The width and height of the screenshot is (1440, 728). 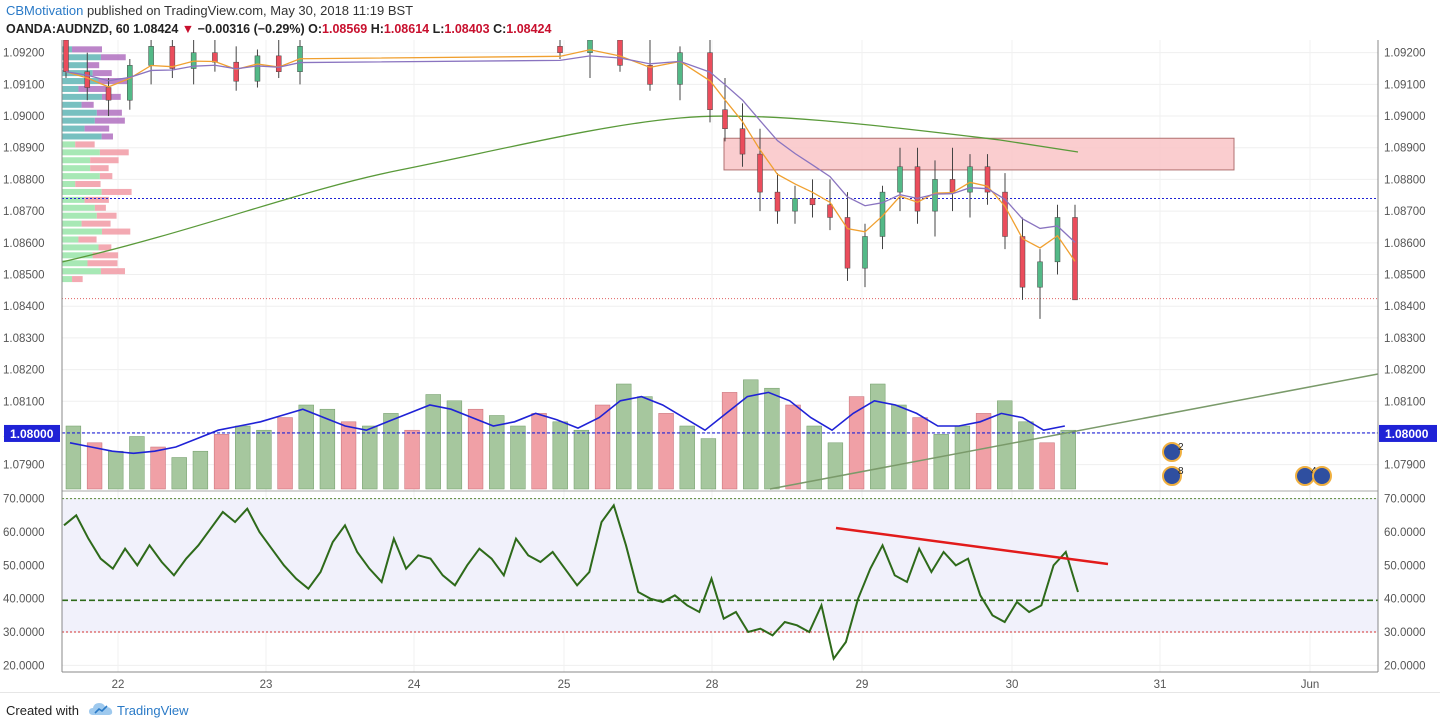 I want to click on low-value: 1.08403, so click(x=467, y=29).